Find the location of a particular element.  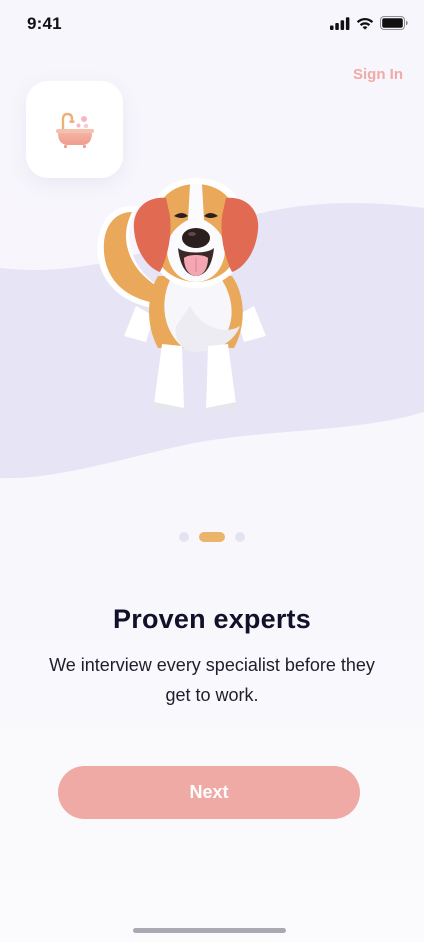

onboarding-title: Proven experts is located at coordinates (212, 619).